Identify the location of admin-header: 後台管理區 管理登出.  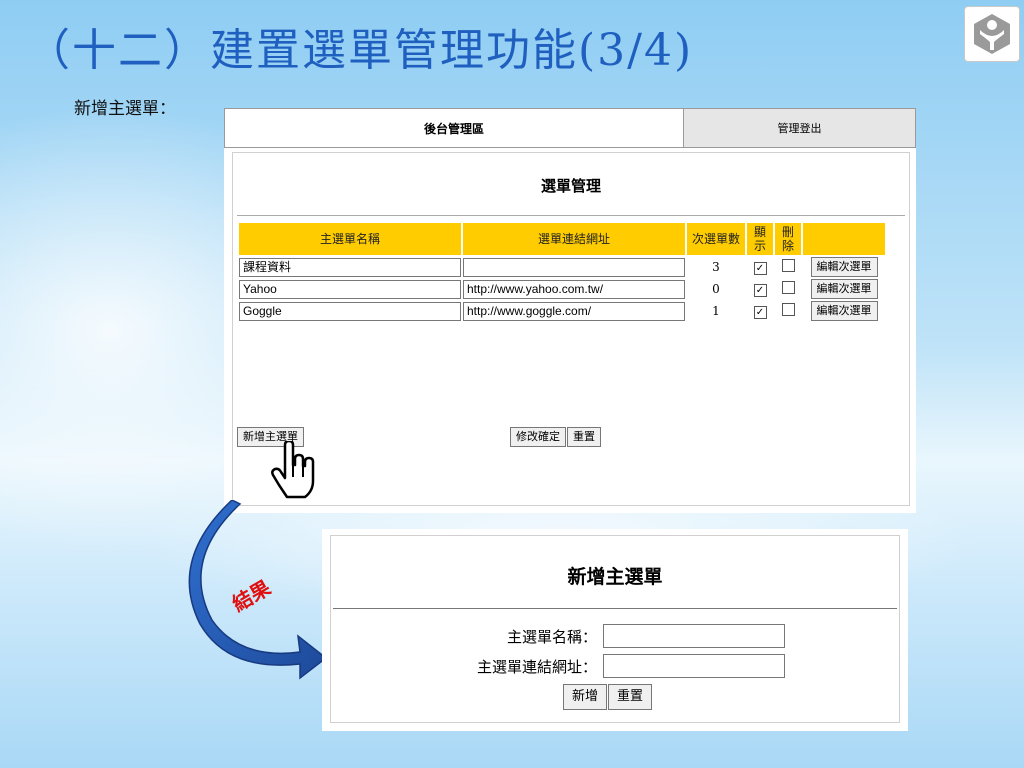
(570, 128).